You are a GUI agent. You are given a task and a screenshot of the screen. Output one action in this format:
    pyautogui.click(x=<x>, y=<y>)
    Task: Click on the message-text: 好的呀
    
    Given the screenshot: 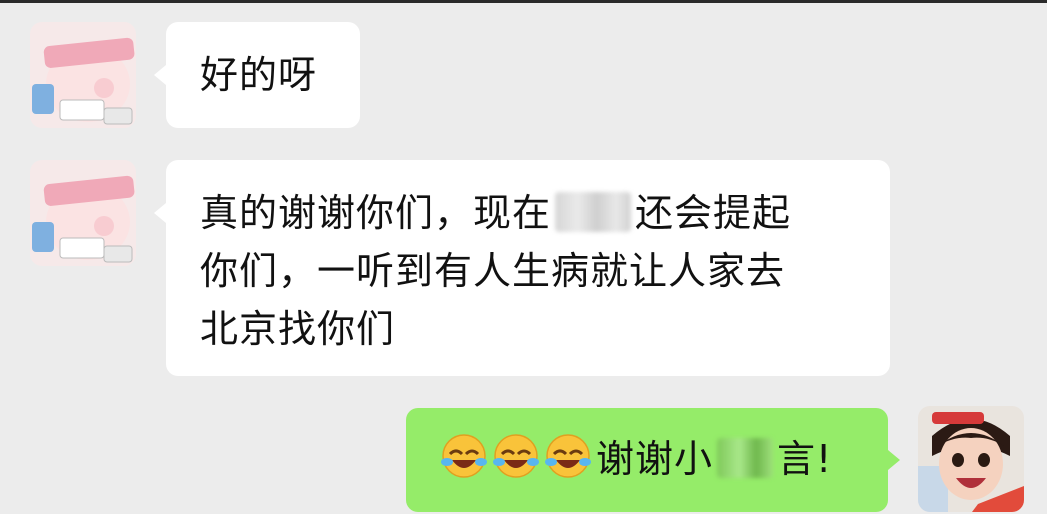 What is the action you would take?
    pyautogui.click(x=259, y=75)
    